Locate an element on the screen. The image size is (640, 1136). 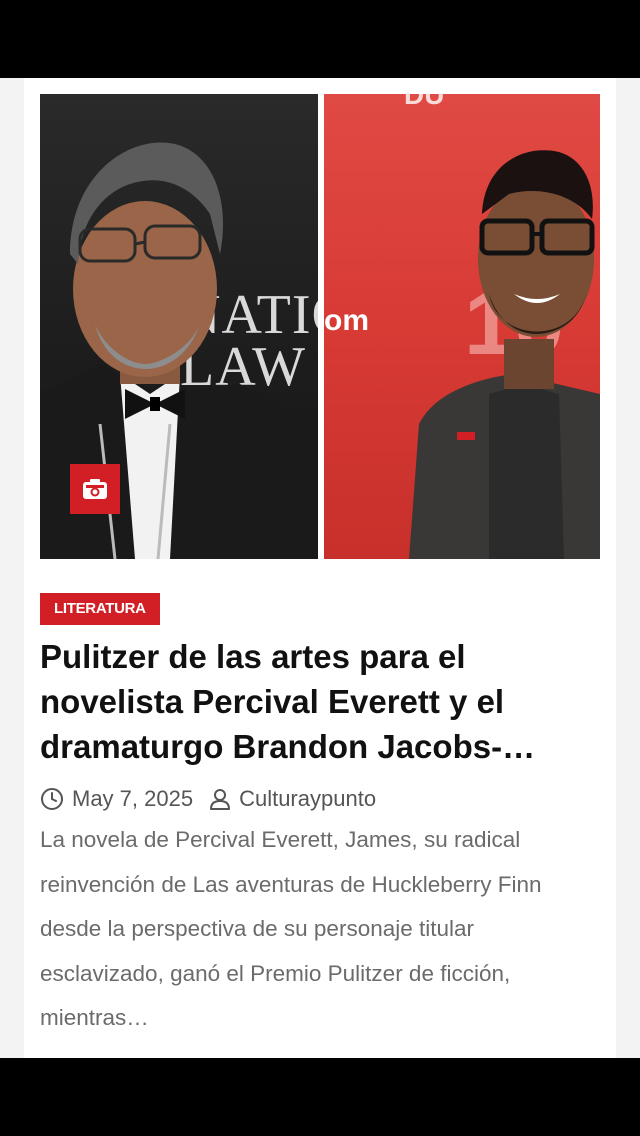
media-badge is located at coordinates (95, 489).